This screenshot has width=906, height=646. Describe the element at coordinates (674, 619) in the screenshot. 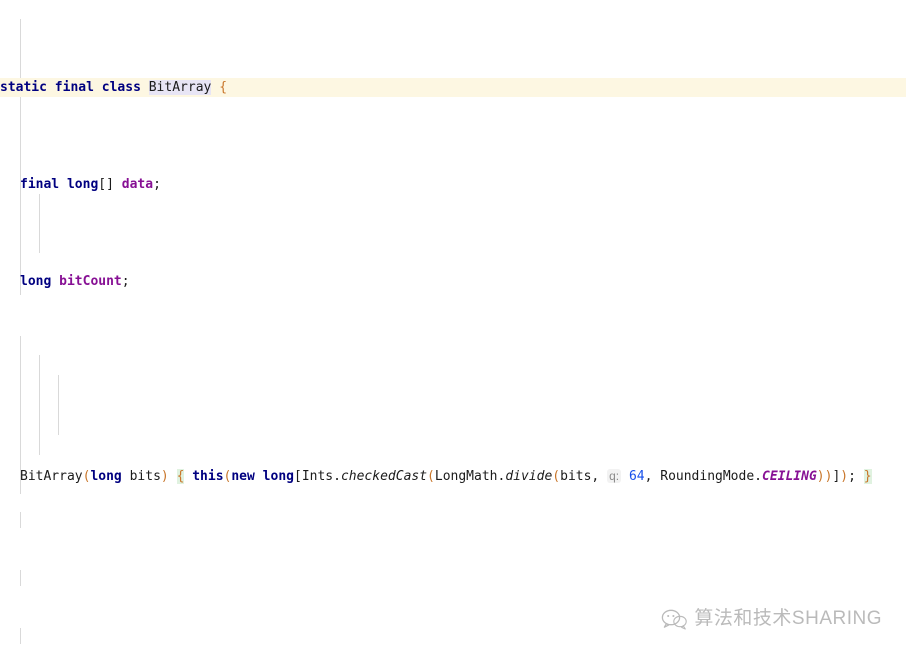

I see `wechat-speech-bubble-icon` at that location.